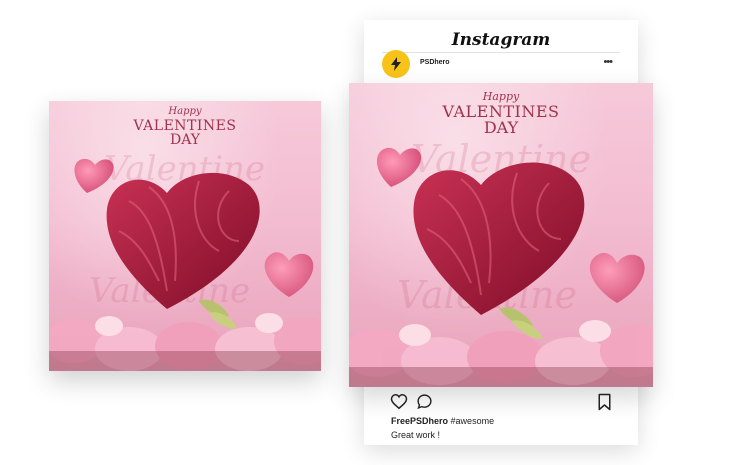  Describe the element at coordinates (424, 401) in the screenshot. I see `comment-icon` at that location.